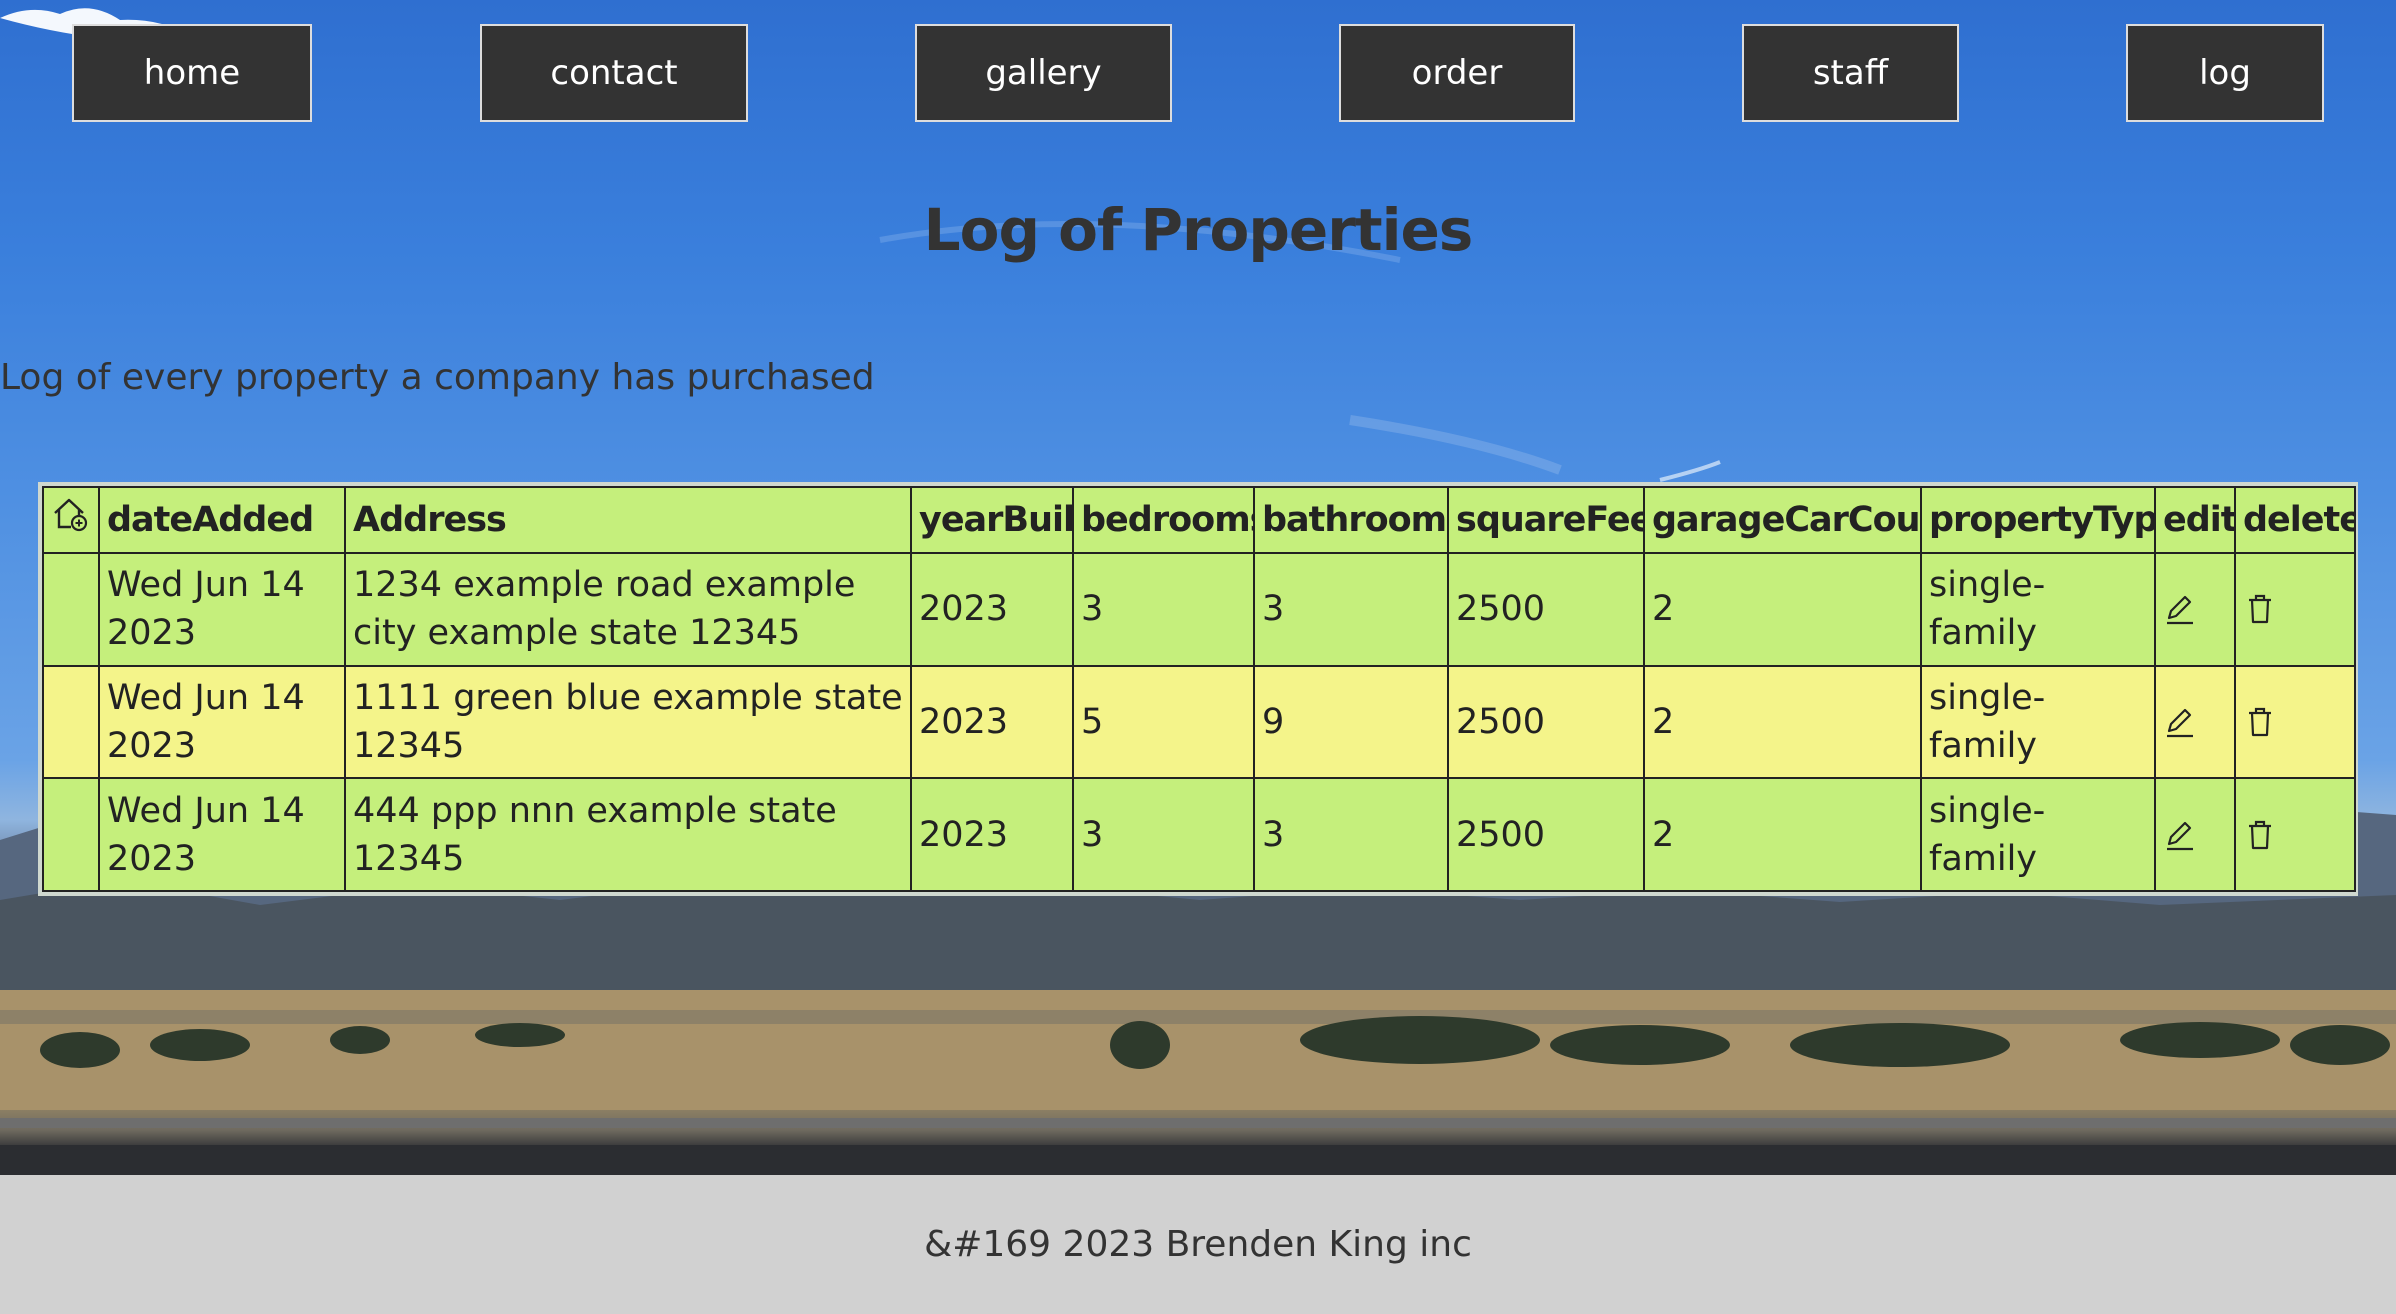  What do you see at coordinates (628, 520) in the screenshot?
I see `column-header-address: Address` at bounding box center [628, 520].